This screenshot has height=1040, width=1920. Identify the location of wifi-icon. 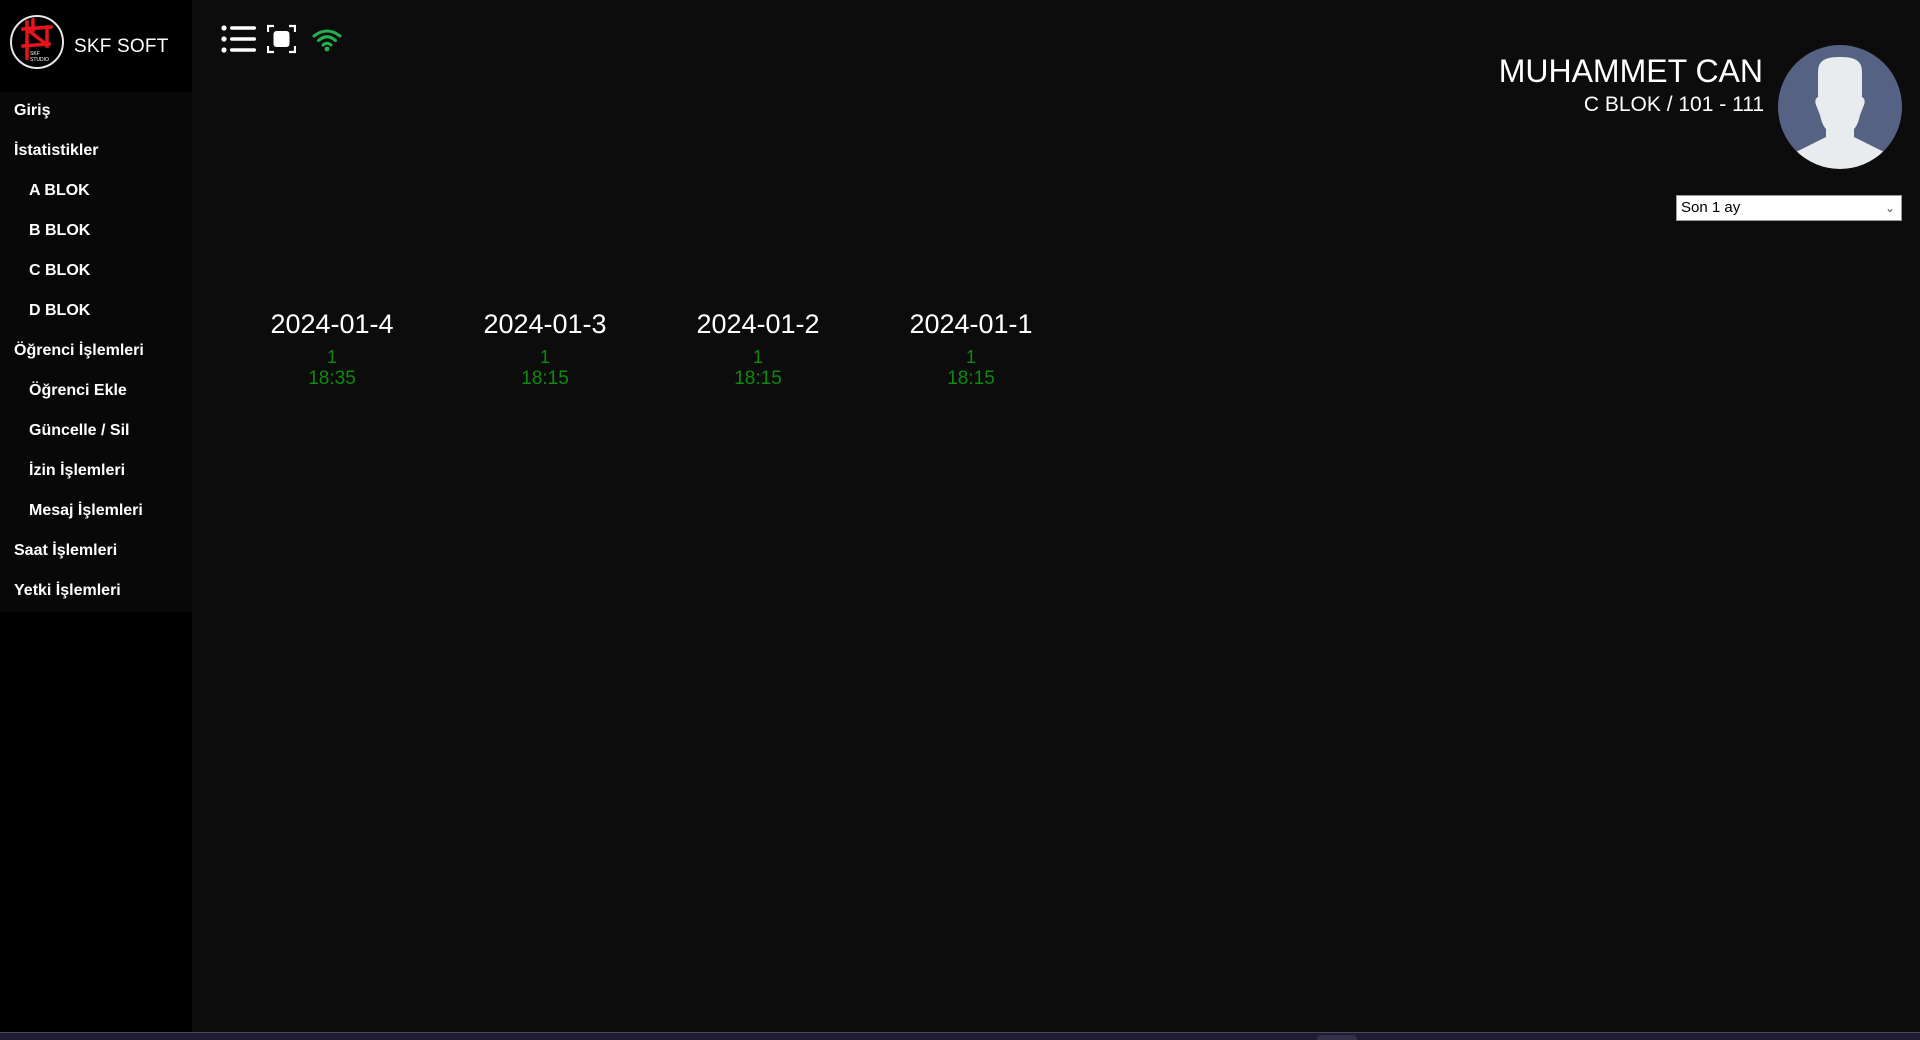
(327, 40).